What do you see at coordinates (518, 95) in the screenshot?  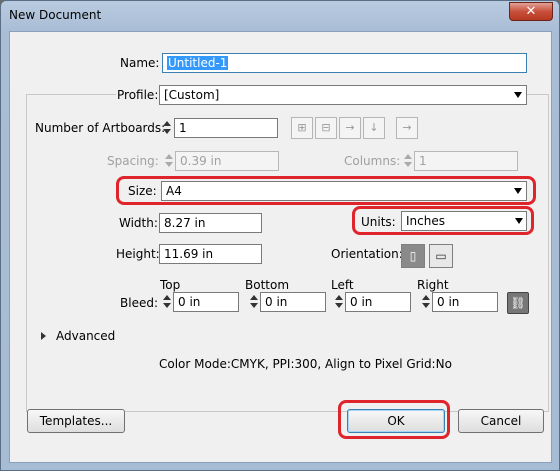 I see `chevron-down-icon` at bounding box center [518, 95].